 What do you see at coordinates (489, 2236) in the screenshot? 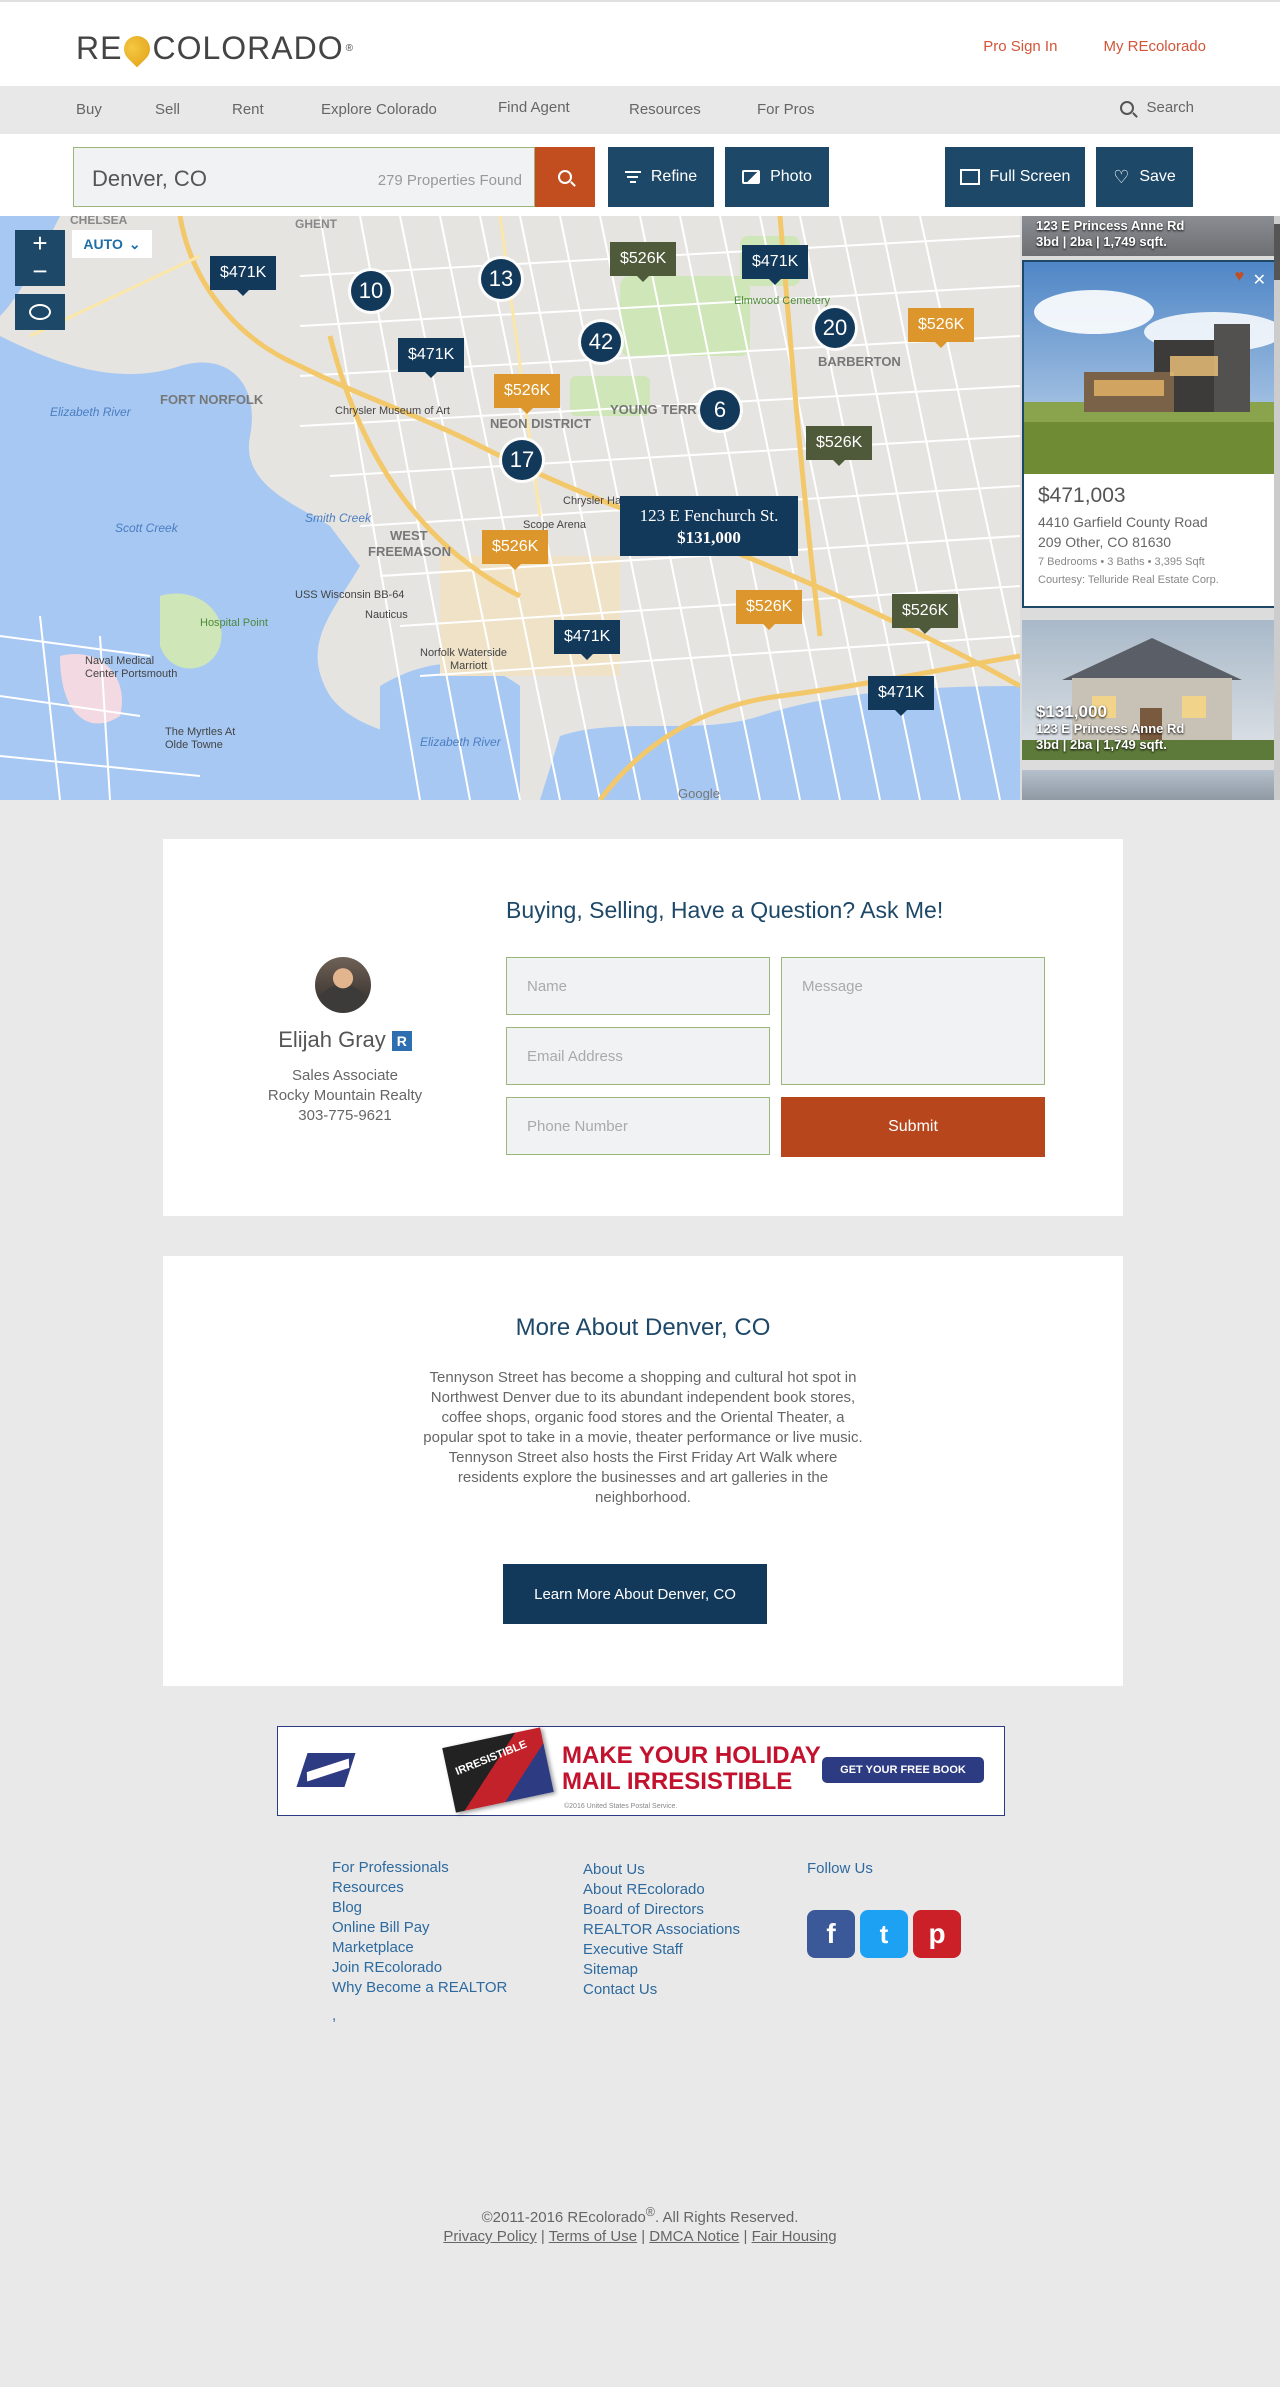
I see `privacy-policy-link: Privacy Policy` at bounding box center [489, 2236].